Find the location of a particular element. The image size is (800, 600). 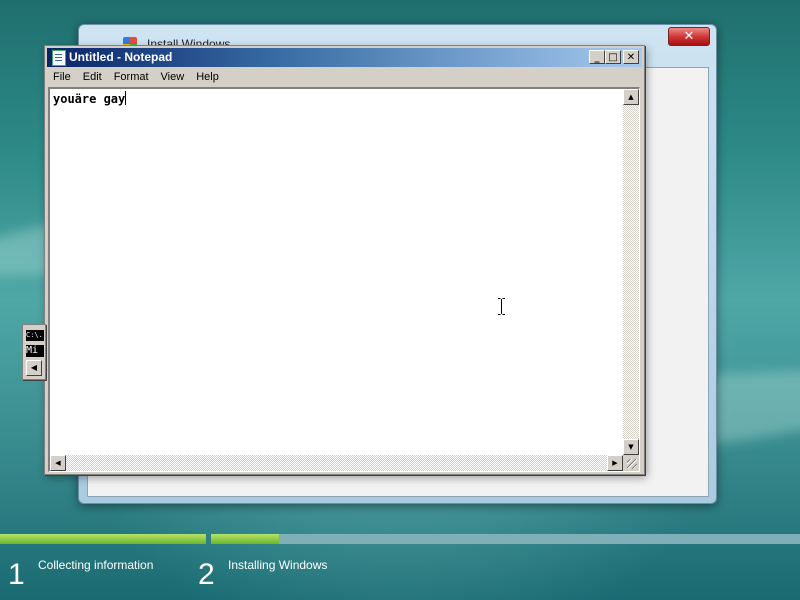

close-button: ✕ is located at coordinates (631, 57).